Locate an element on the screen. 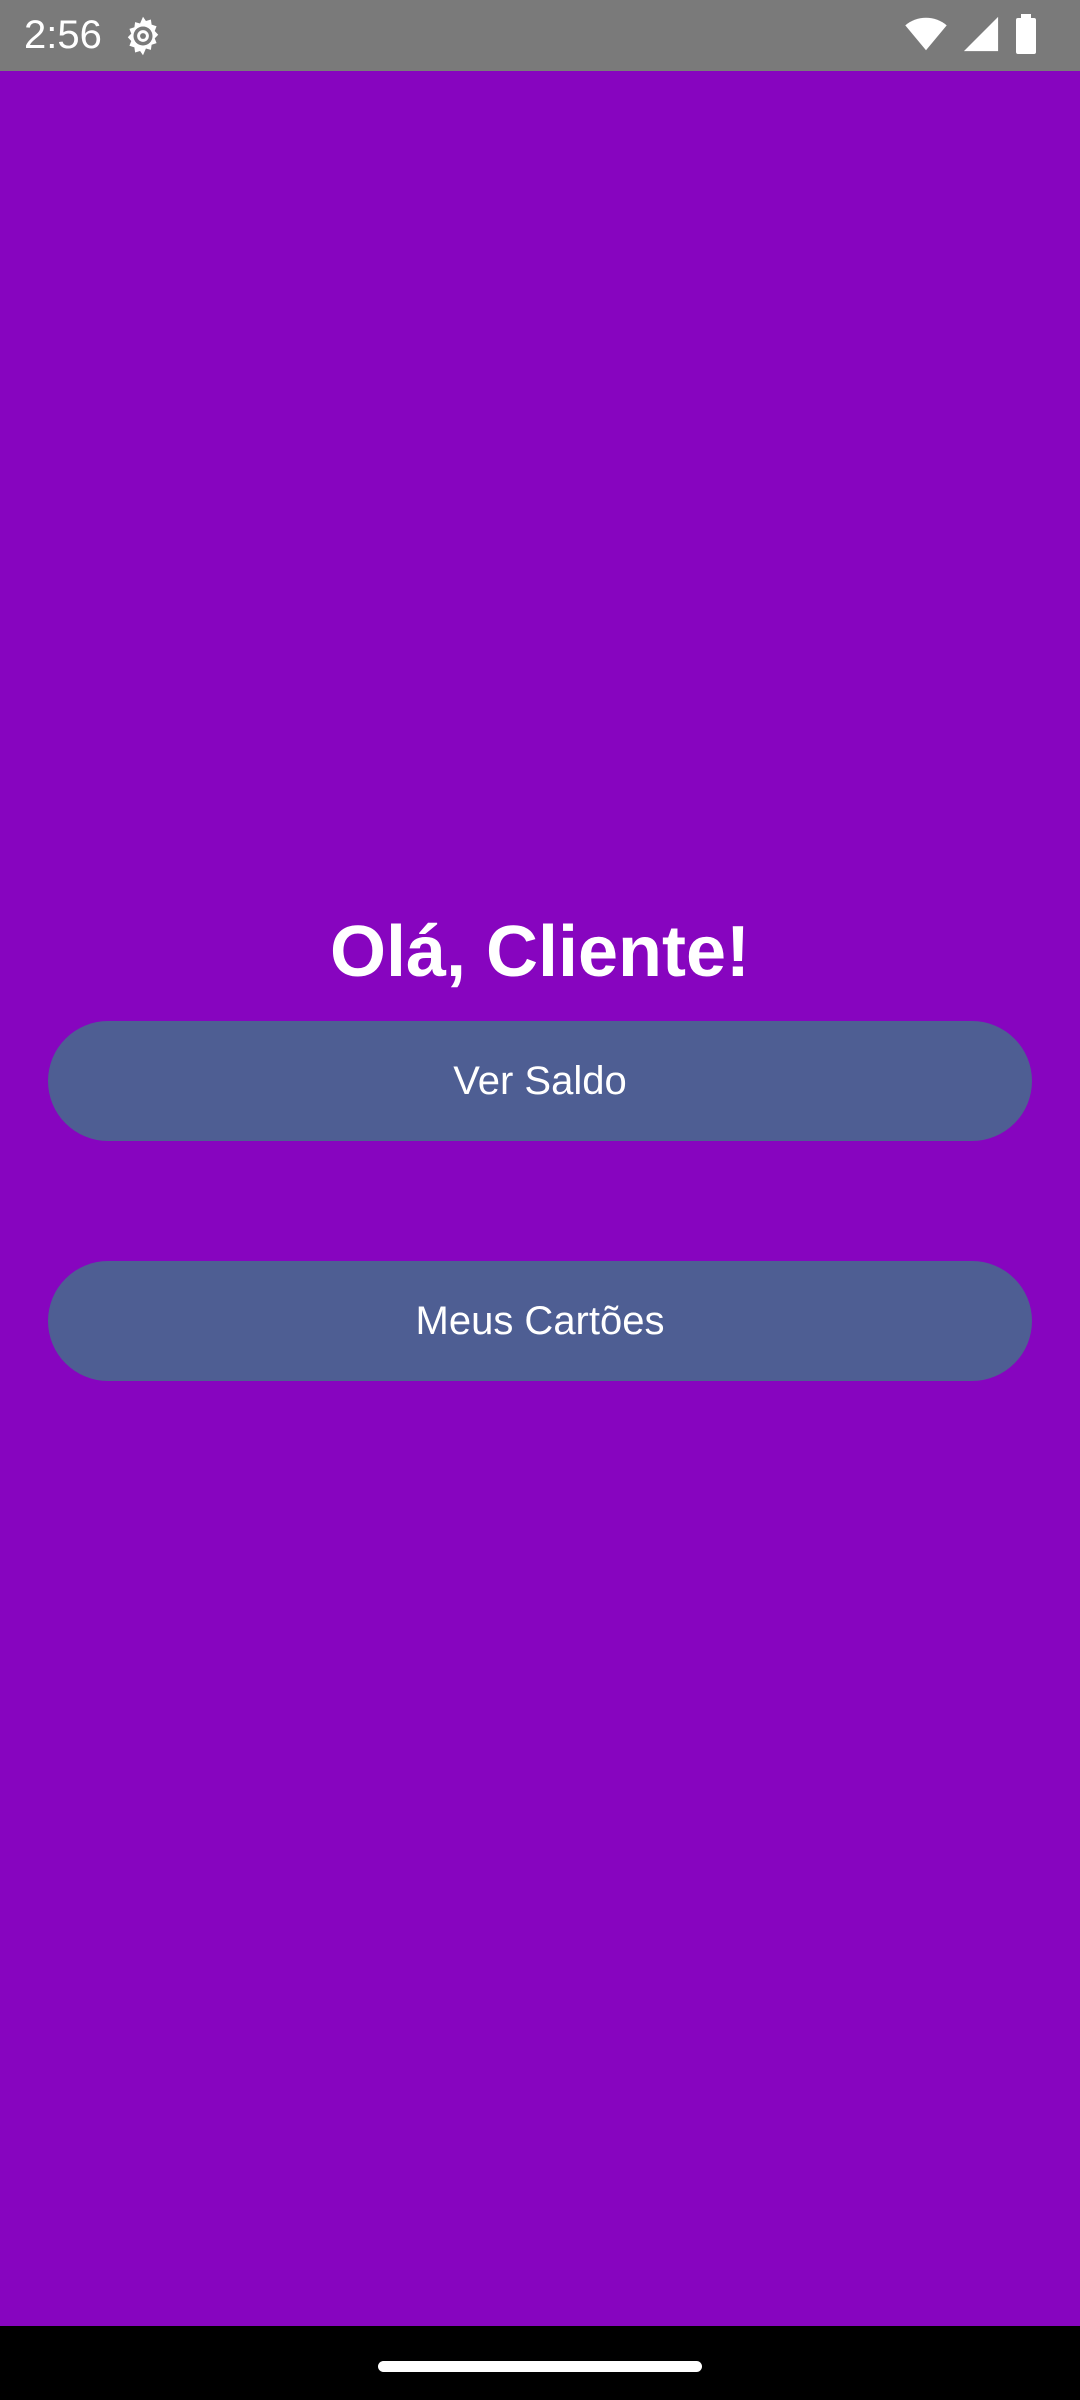 The image size is (1080, 2400). wifi-icon is located at coordinates (926, 36).